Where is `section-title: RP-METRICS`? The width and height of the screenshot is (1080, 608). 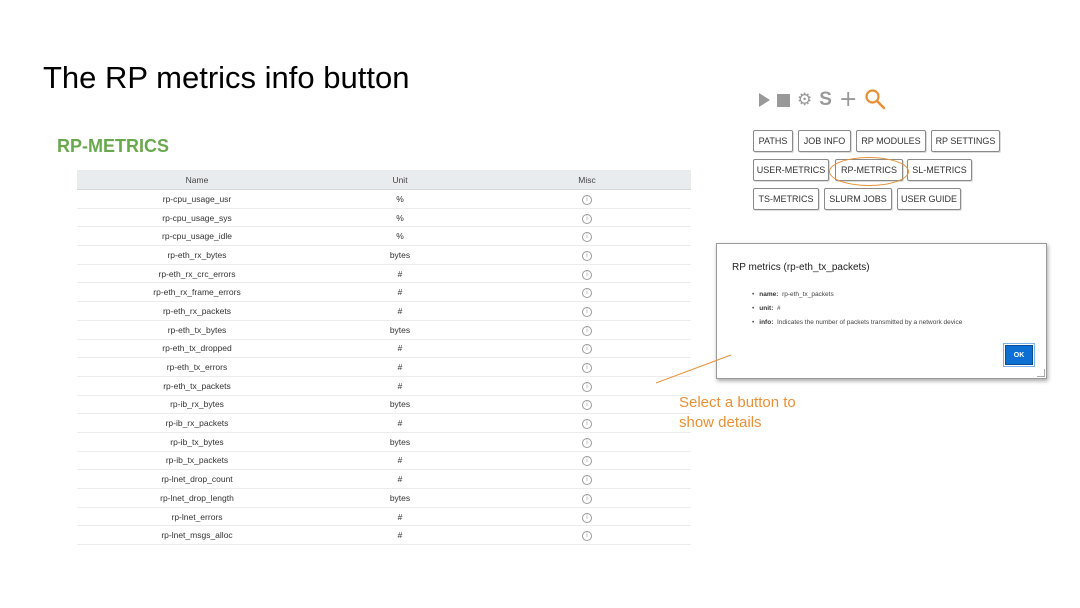
section-title: RP-METRICS is located at coordinates (113, 146).